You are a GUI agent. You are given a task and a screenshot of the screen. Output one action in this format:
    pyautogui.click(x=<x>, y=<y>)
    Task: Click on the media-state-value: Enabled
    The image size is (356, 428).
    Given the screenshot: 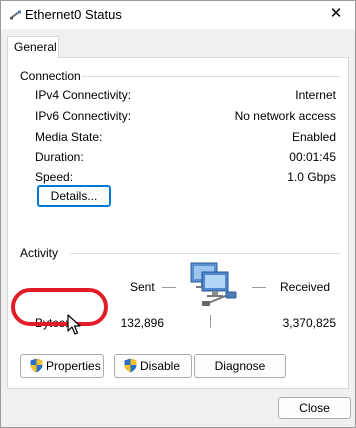 What is the action you would take?
    pyautogui.click(x=313, y=137)
    